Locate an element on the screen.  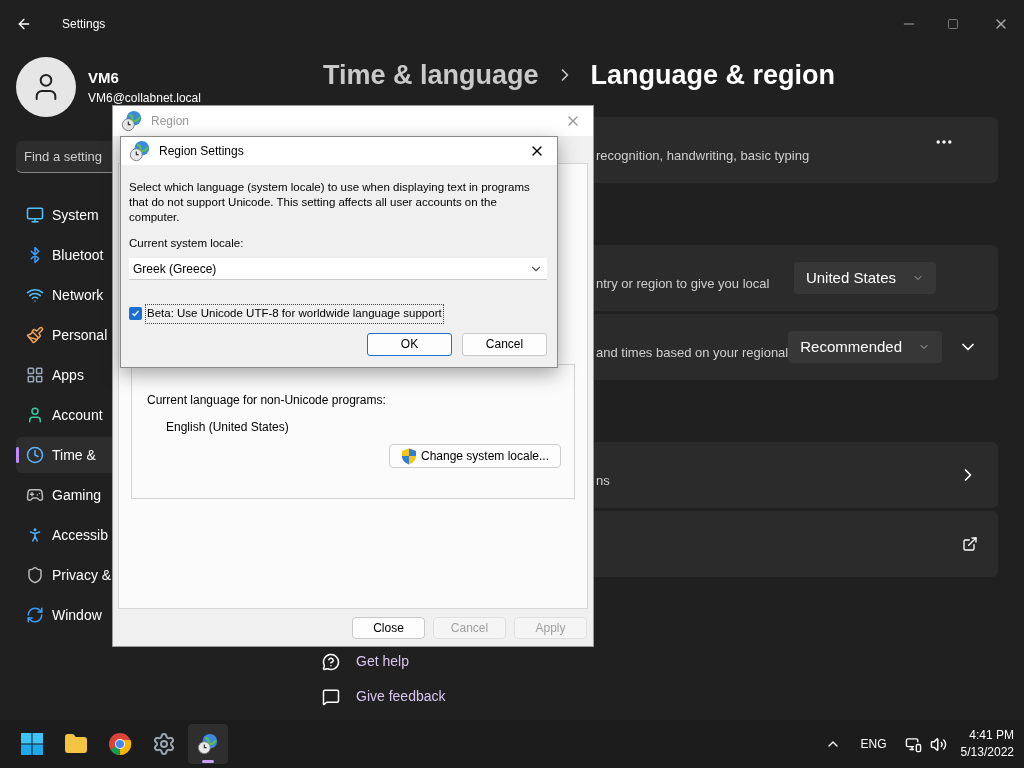
monitor-icon is located at coordinates (35, 215).